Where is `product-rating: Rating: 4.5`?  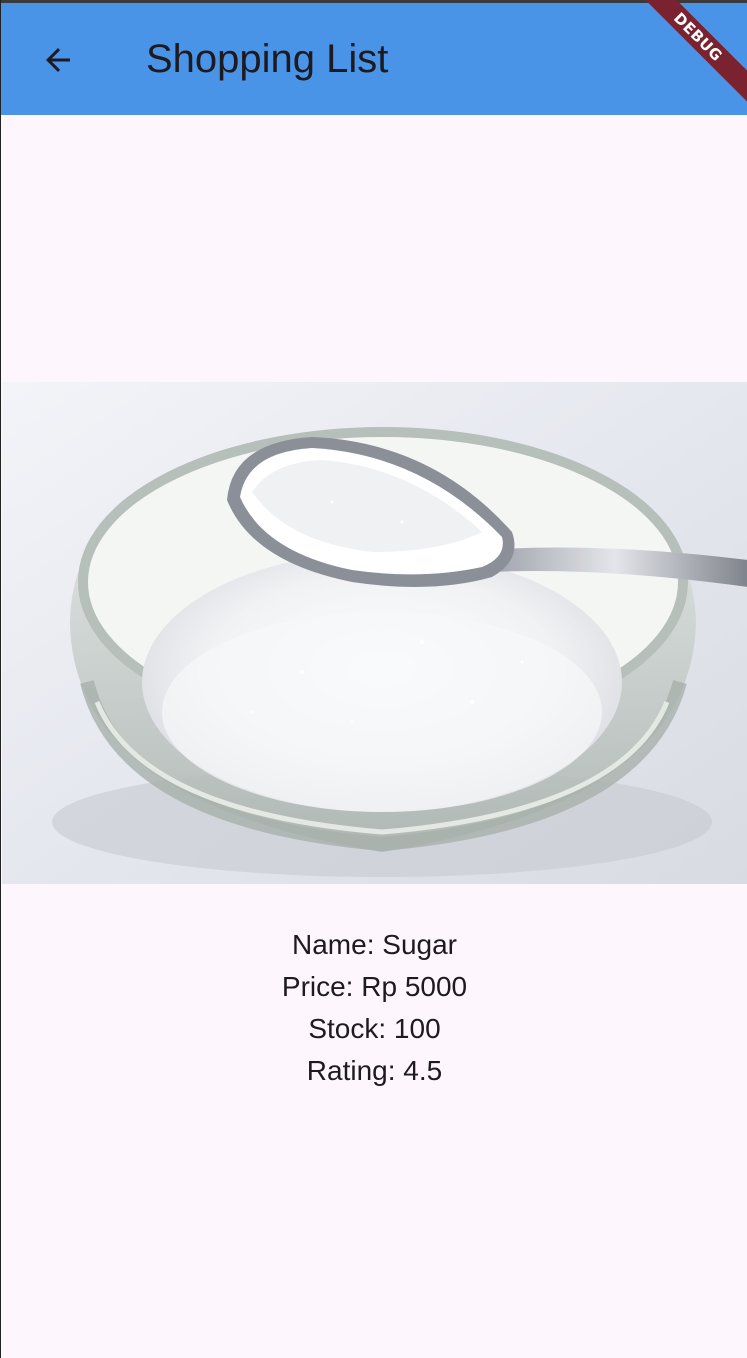
product-rating: Rating: 4.5 is located at coordinates (374, 1070).